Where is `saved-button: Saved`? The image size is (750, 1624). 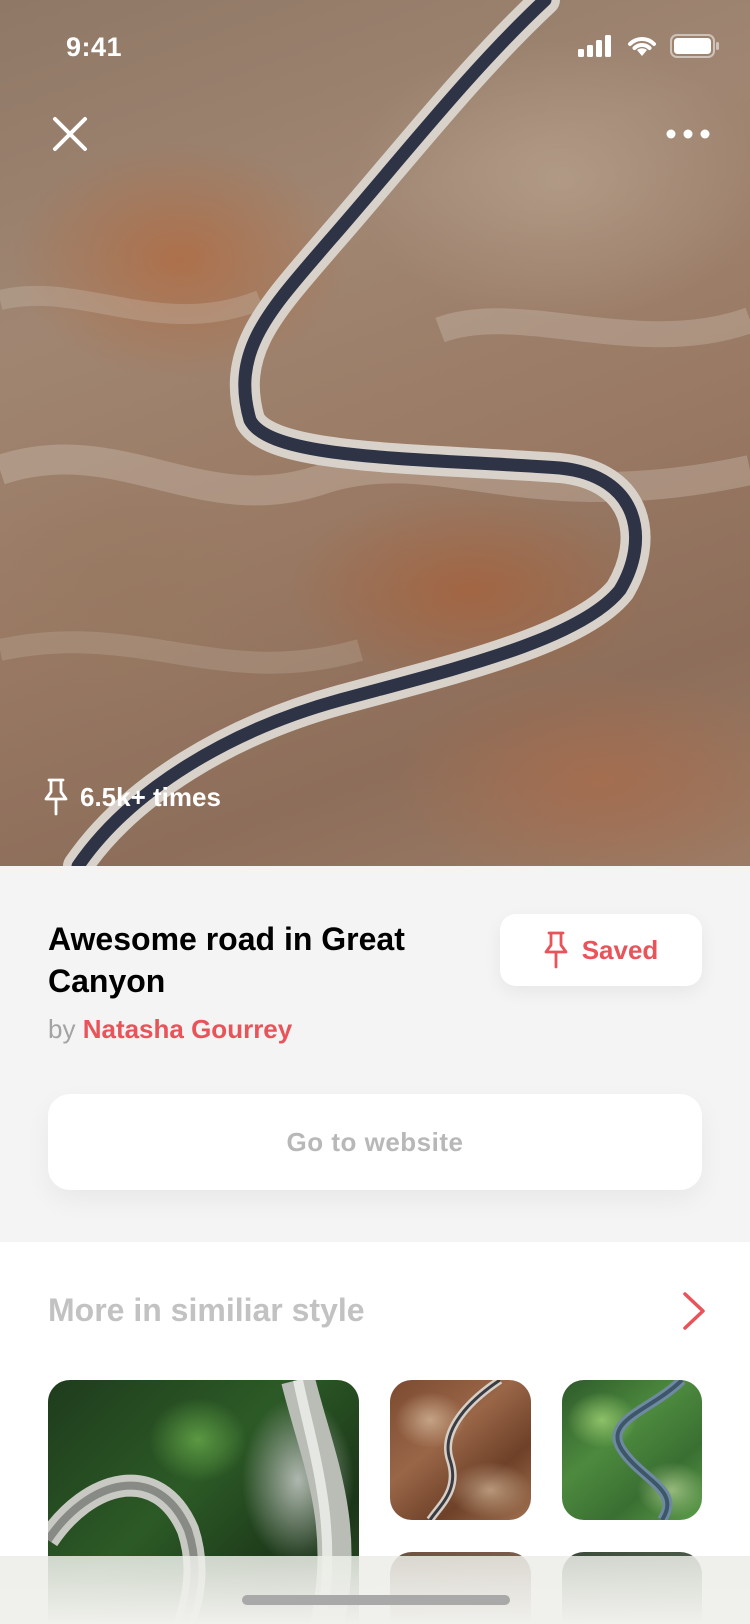
saved-button: Saved is located at coordinates (601, 950).